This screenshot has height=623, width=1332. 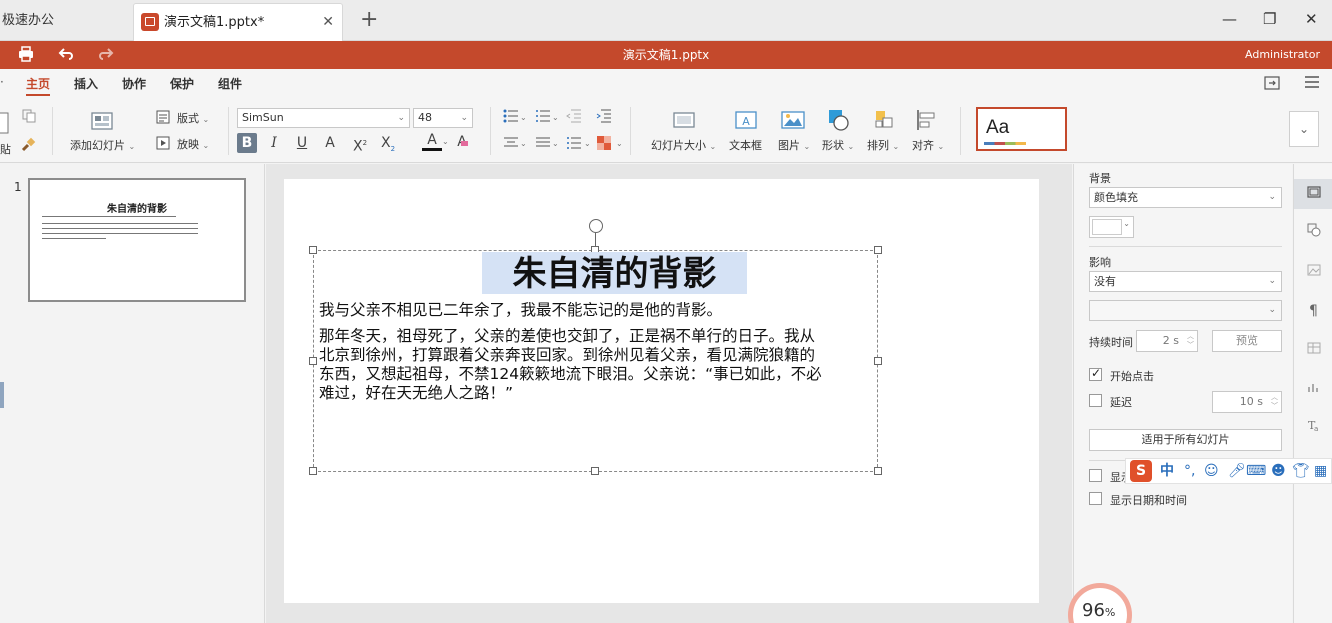 What do you see at coordinates (511, 144) in the screenshot?
I see `align-center-icon` at bounding box center [511, 144].